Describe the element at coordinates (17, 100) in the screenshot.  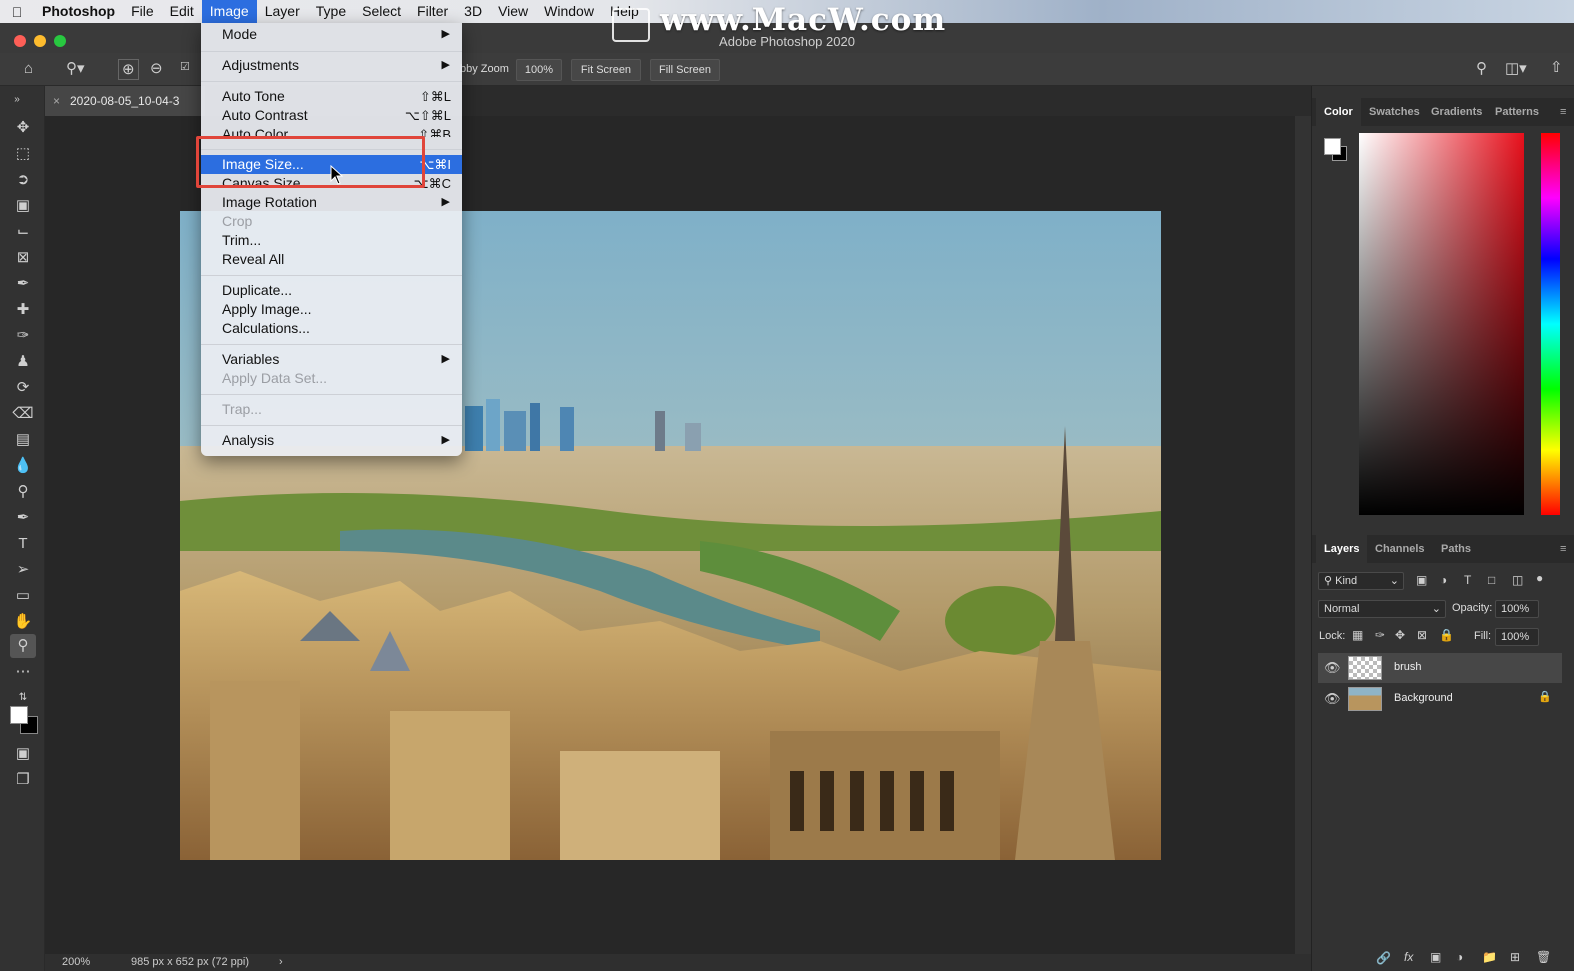
I see `collapse-tools-icon: »` at that location.